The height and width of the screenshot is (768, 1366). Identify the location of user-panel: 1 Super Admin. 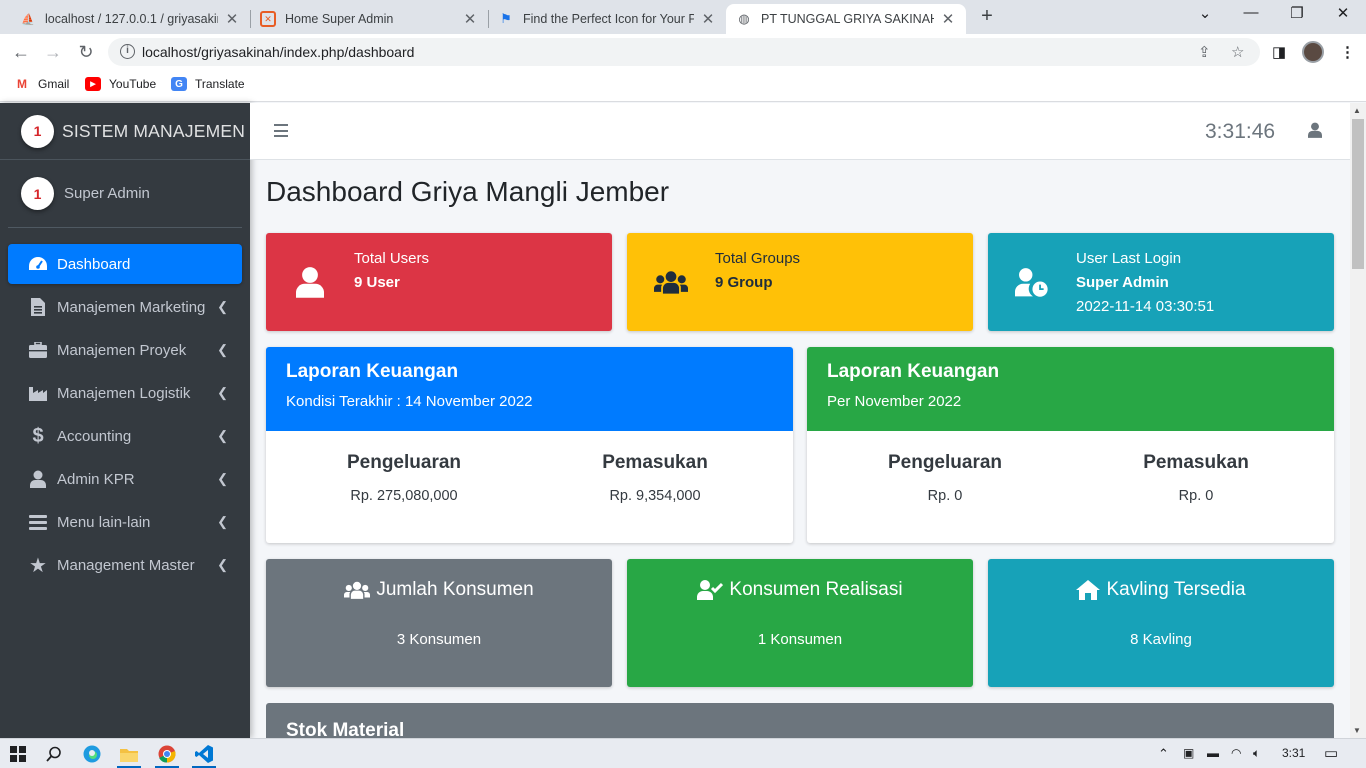
(125, 194).